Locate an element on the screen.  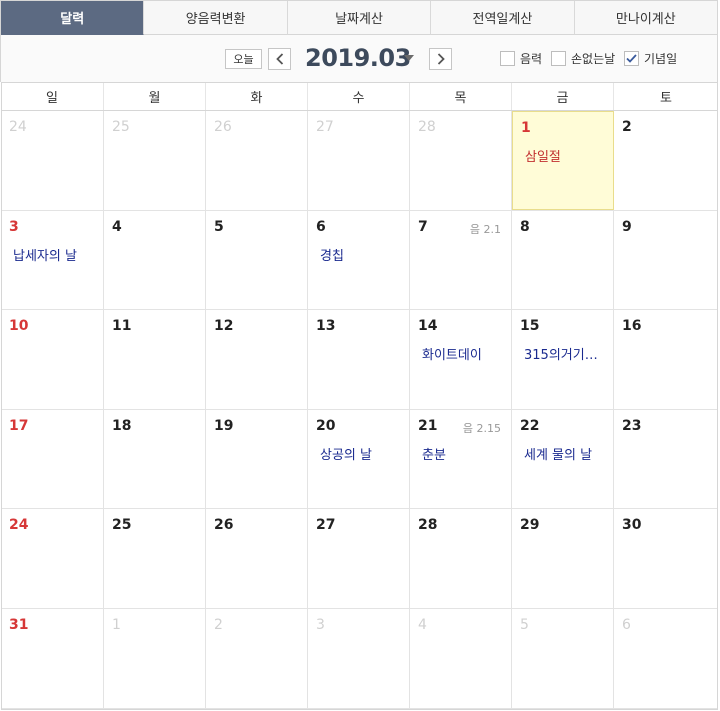
day-number: 10 is located at coordinates (19, 326).